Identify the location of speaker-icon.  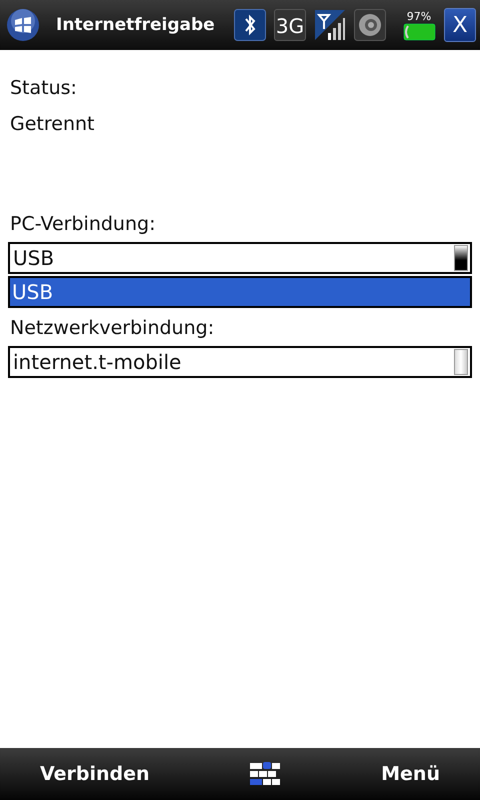
(370, 25).